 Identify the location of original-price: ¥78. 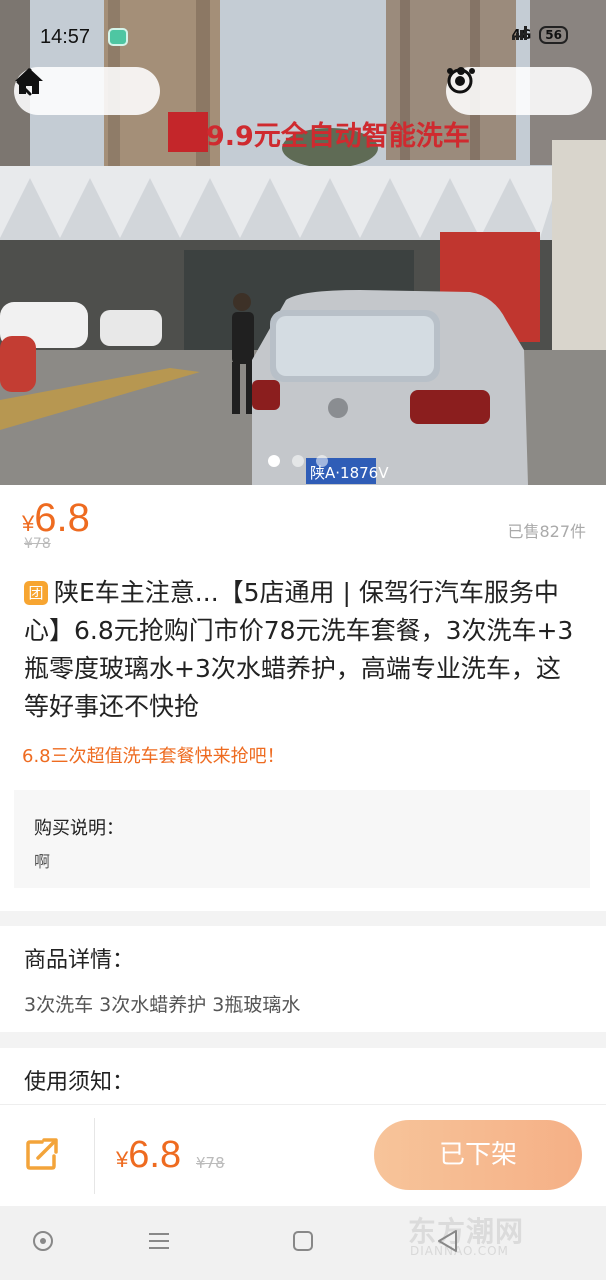
(37, 544).